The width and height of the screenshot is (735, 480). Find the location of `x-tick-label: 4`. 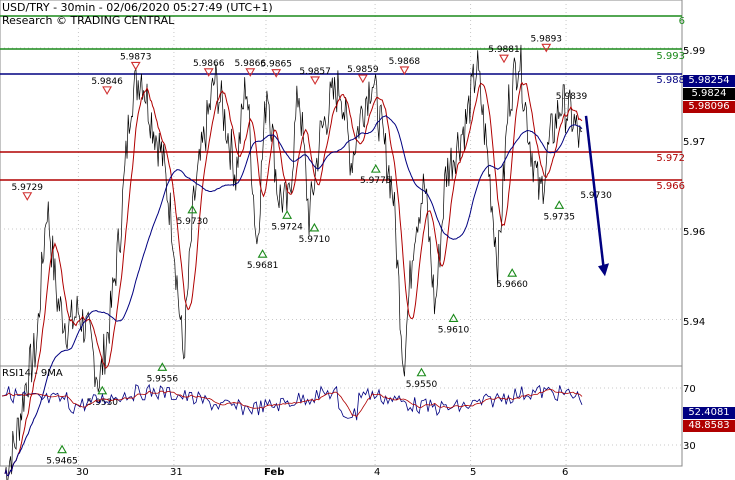

x-tick-label: 4 is located at coordinates (377, 472).